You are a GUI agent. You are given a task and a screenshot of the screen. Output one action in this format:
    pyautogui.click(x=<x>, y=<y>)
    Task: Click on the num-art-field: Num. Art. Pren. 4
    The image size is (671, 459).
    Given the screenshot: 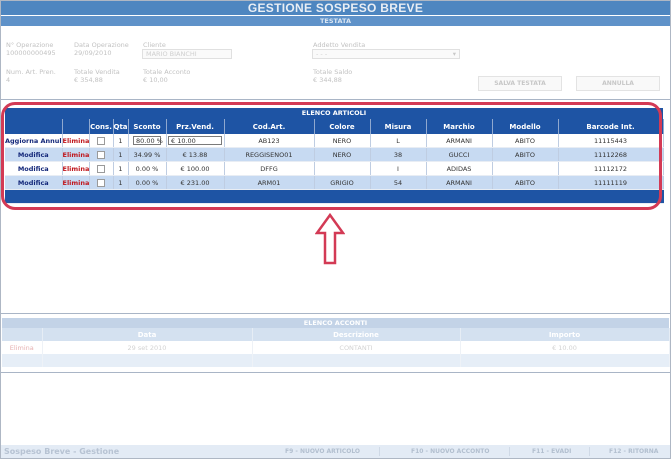 What is the action you would take?
    pyautogui.click(x=31, y=76)
    